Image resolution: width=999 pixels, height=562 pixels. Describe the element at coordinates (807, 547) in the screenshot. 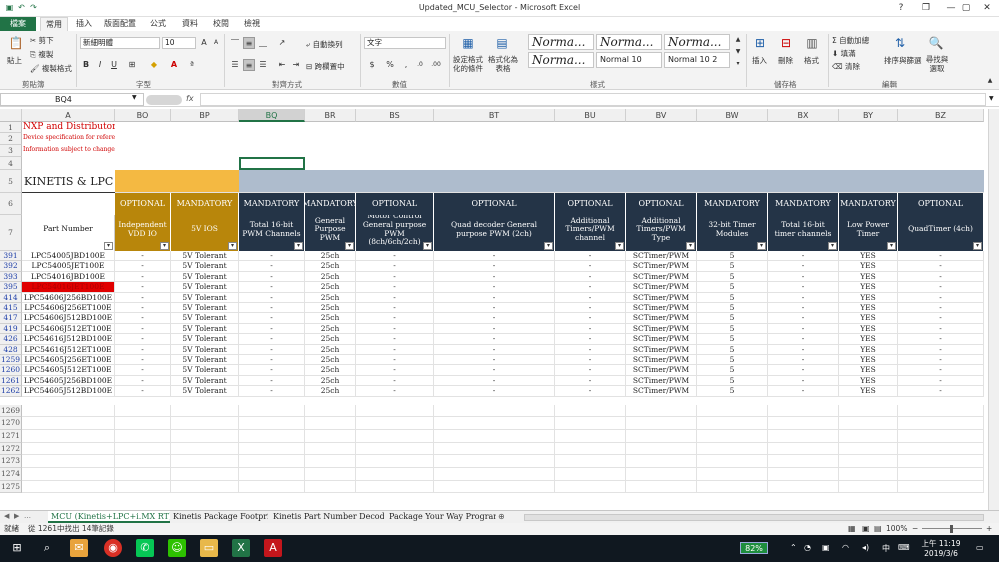

I see `network-icon: ◔` at that location.